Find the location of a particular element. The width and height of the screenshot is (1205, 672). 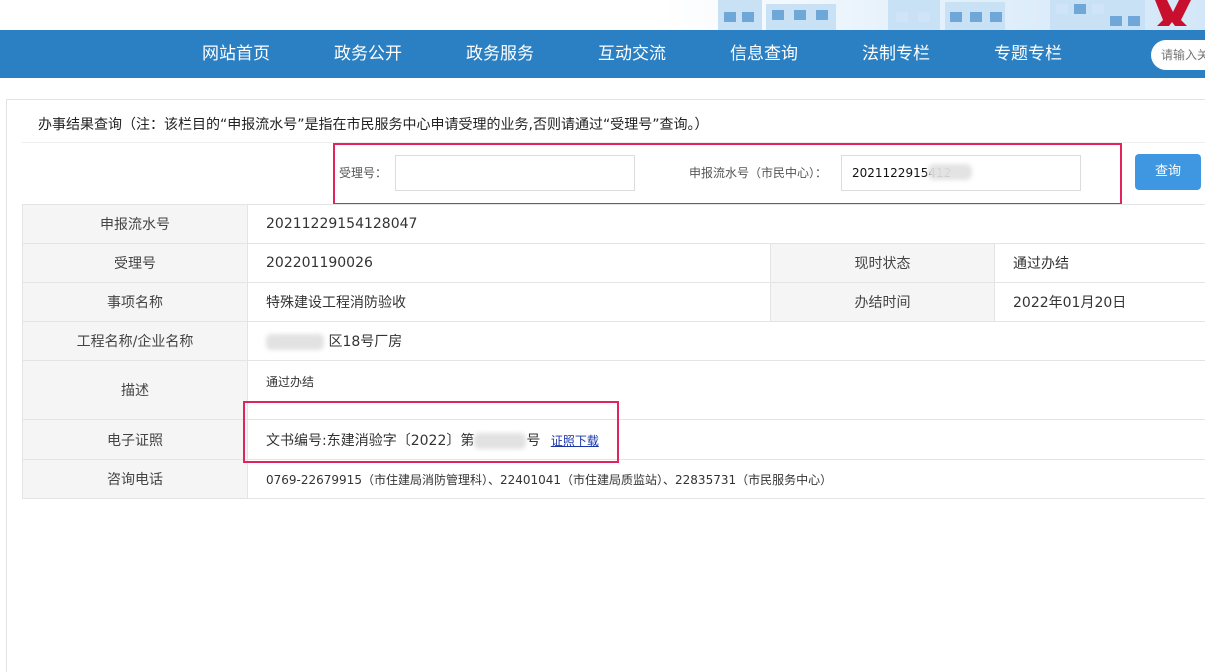

top-banner is located at coordinates (602, 15).